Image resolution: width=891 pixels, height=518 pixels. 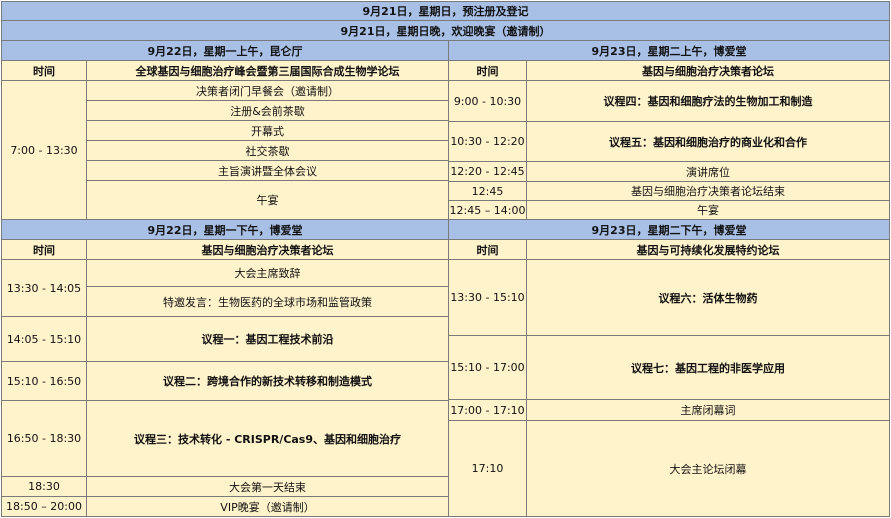 What do you see at coordinates (445, 31) in the screenshot?
I see `banner-welcome-dinner: 9月21日，星期日晚，欢迎晚宴（邀请制）` at bounding box center [445, 31].